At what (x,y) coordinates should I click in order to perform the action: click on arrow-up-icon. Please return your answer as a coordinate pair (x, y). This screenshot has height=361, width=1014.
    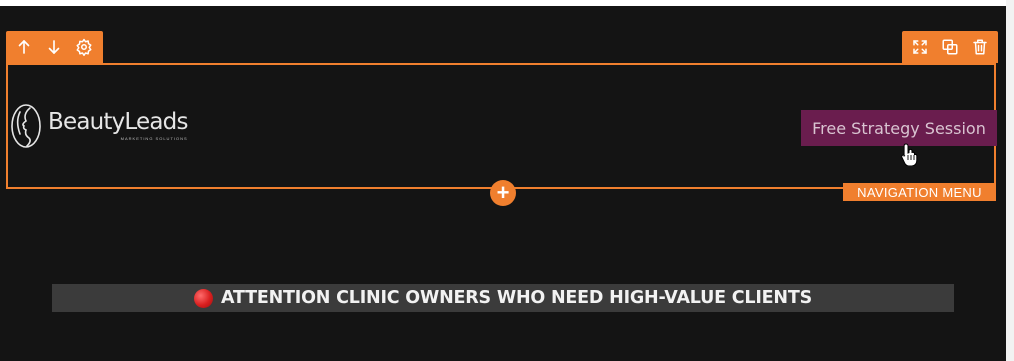
    Looking at the image, I should click on (24, 47).